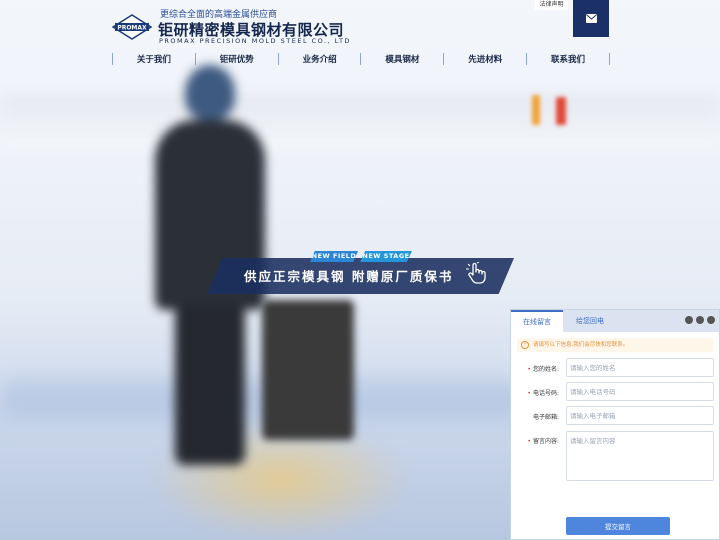 Image resolution: width=720 pixels, height=540 pixels. What do you see at coordinates (568, 59) in the screenshot?
I see `nav-item-contact: 联系我们` at bounding box center [568, 59].